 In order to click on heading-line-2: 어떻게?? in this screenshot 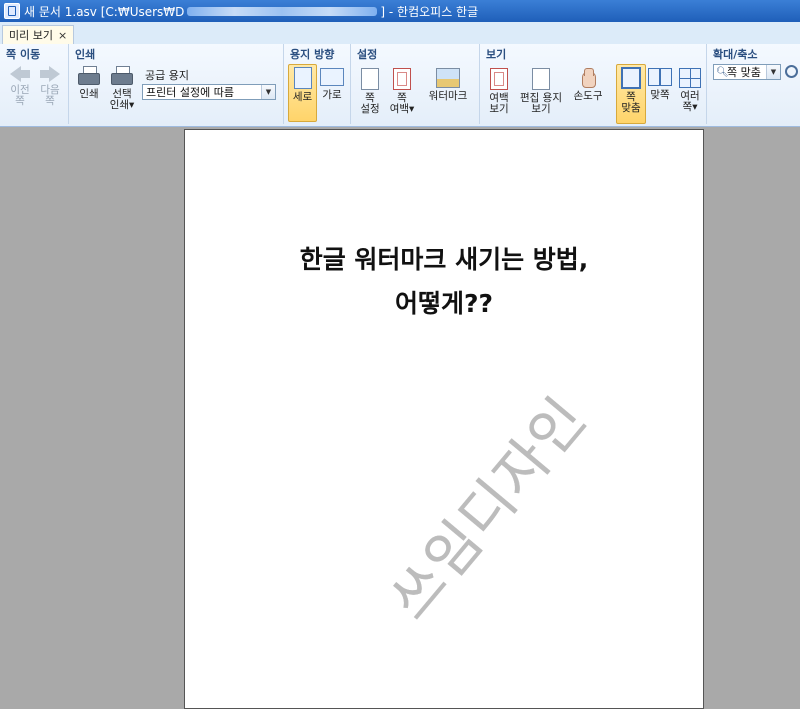, I will do `click(443, 303)`.